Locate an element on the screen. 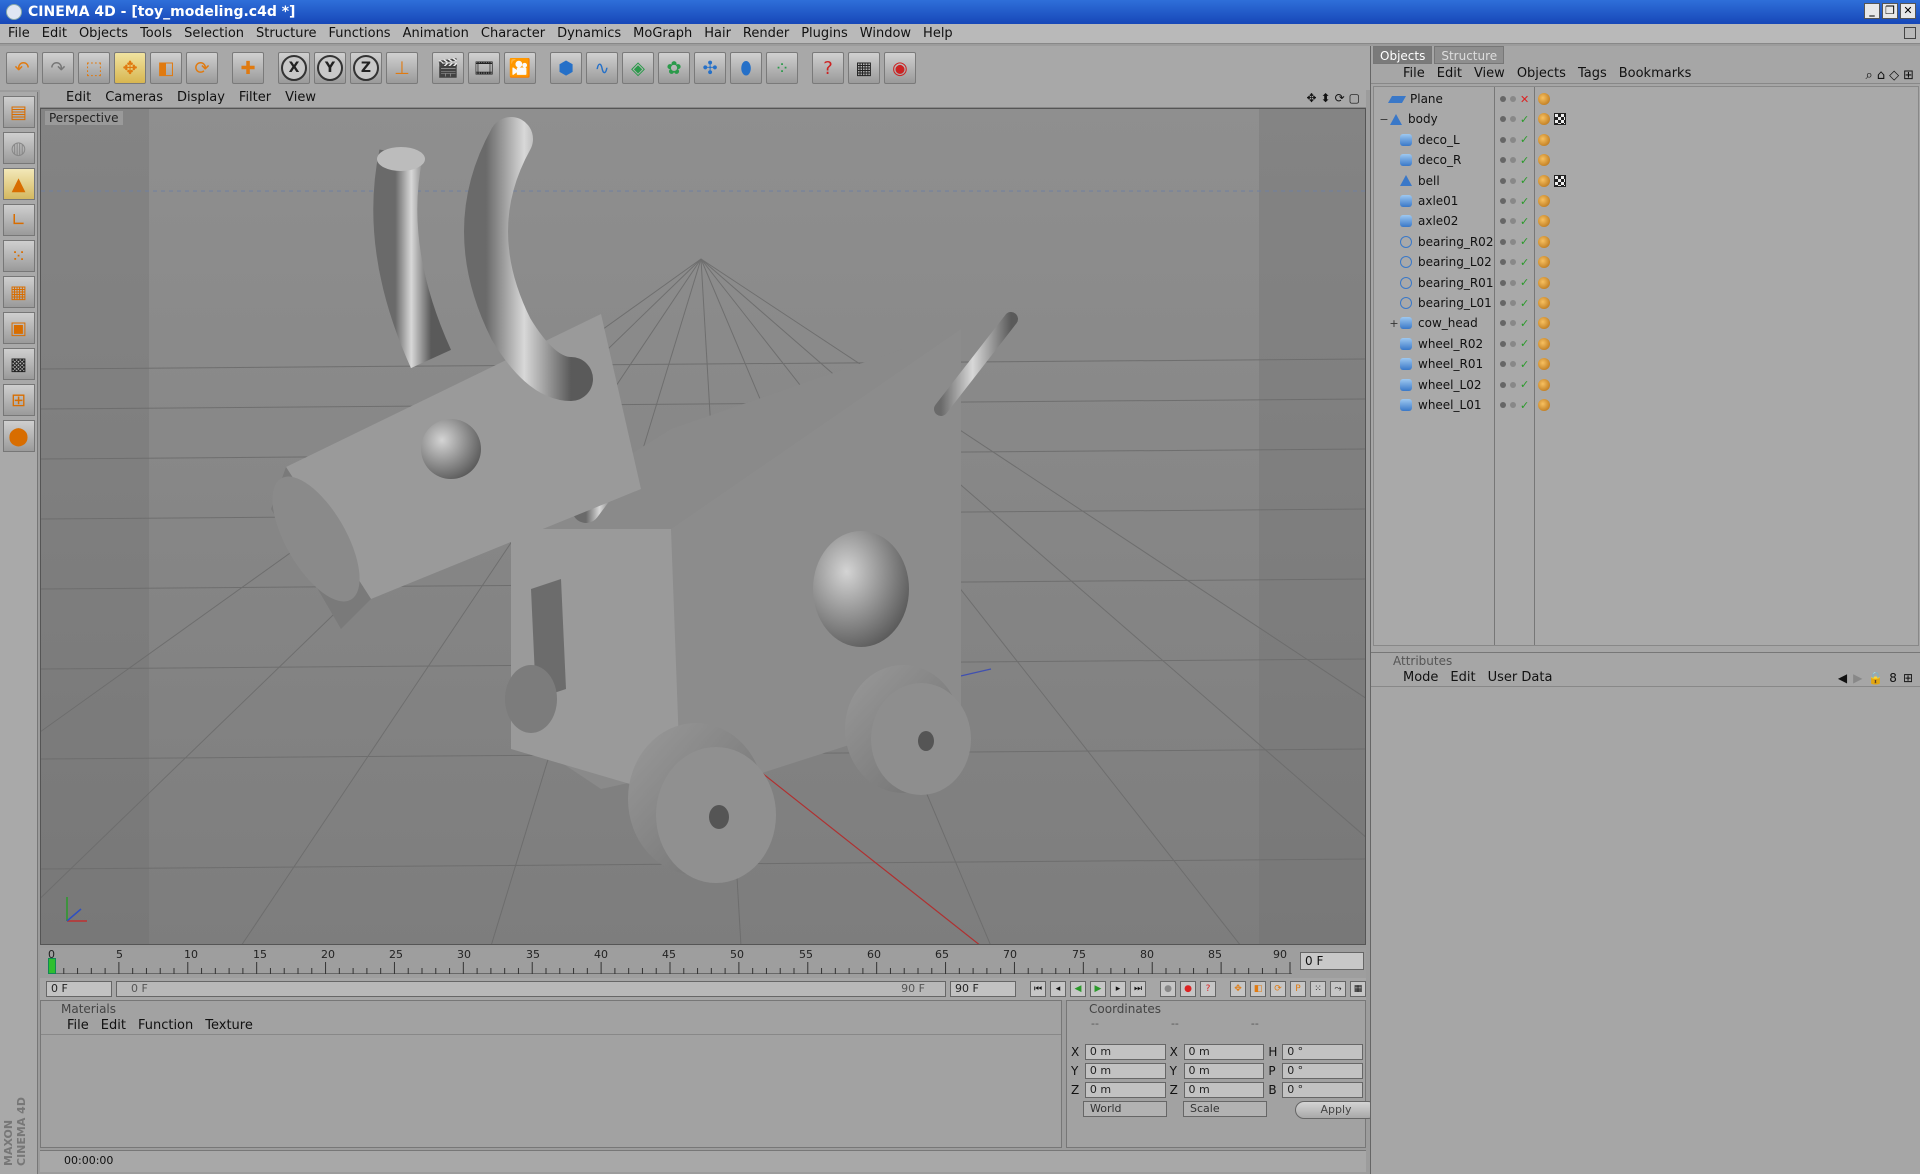  key-parameter-icon: P is located at coordinates (1298, 989).